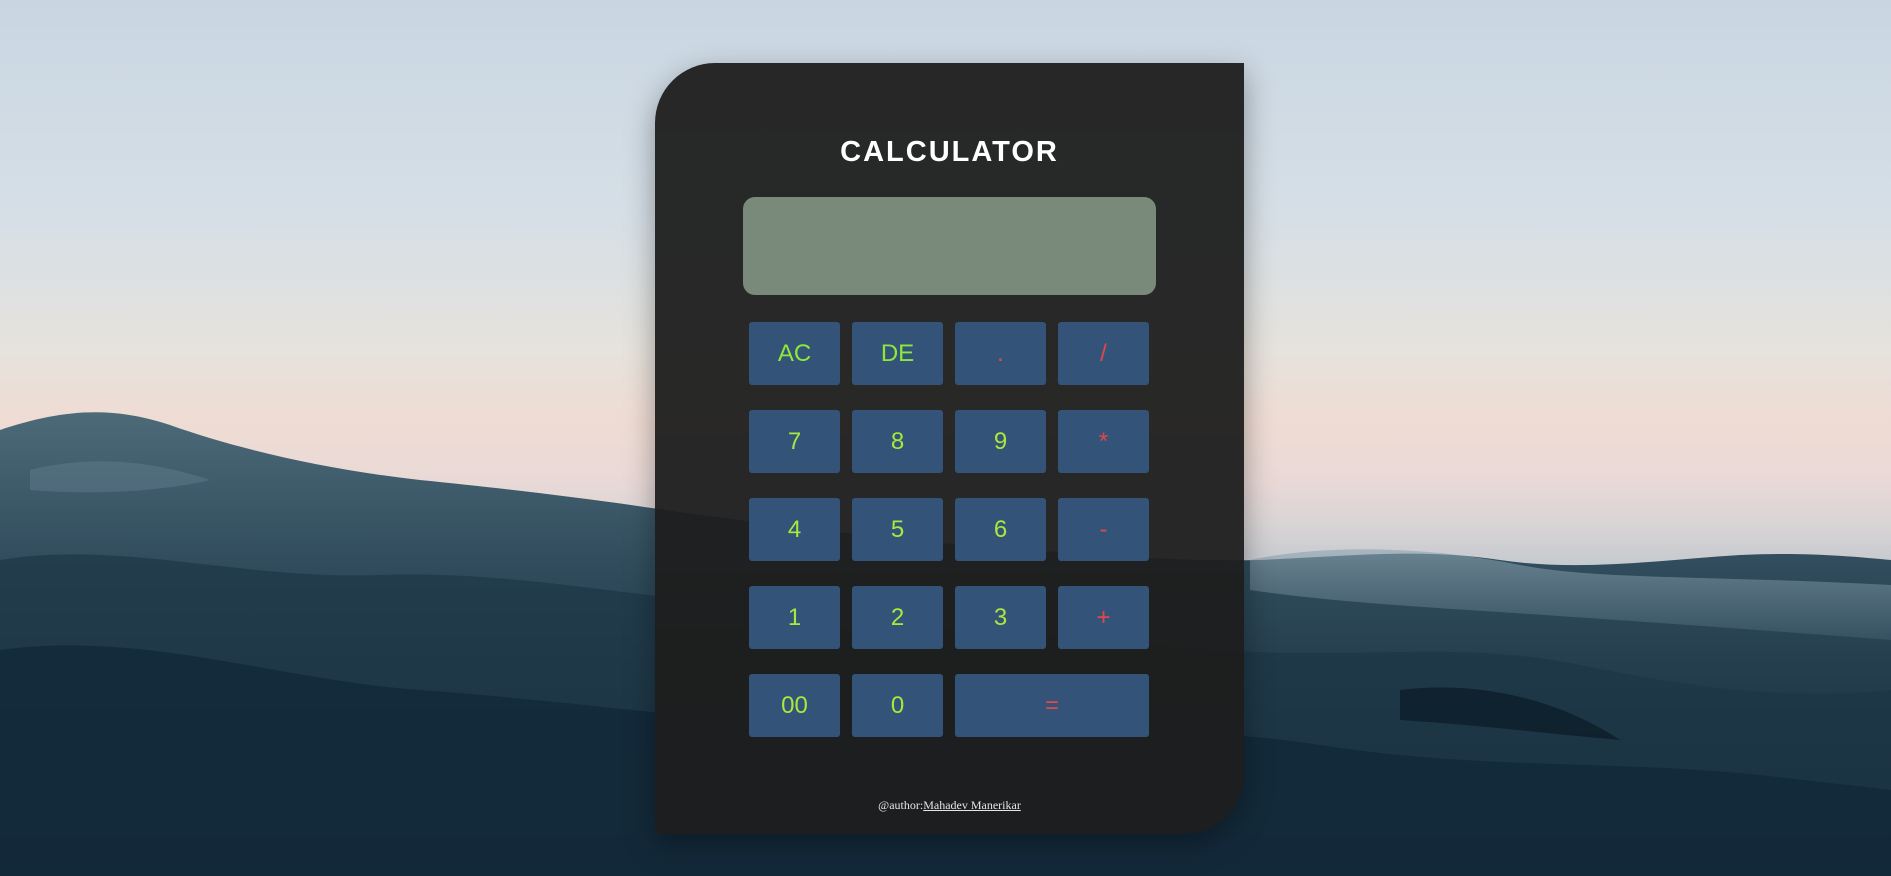  What do you see at coordinates (1000, 529) in the screenshot?
I see `digit-6-button: 6` at bounding box center [1000, 529].